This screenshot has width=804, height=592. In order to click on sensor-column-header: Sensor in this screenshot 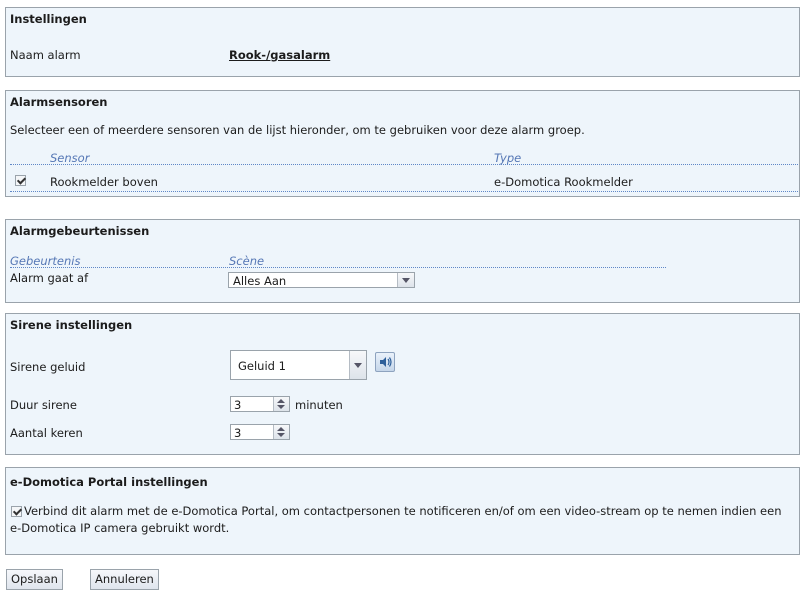, I will do `click(70, 158)`.